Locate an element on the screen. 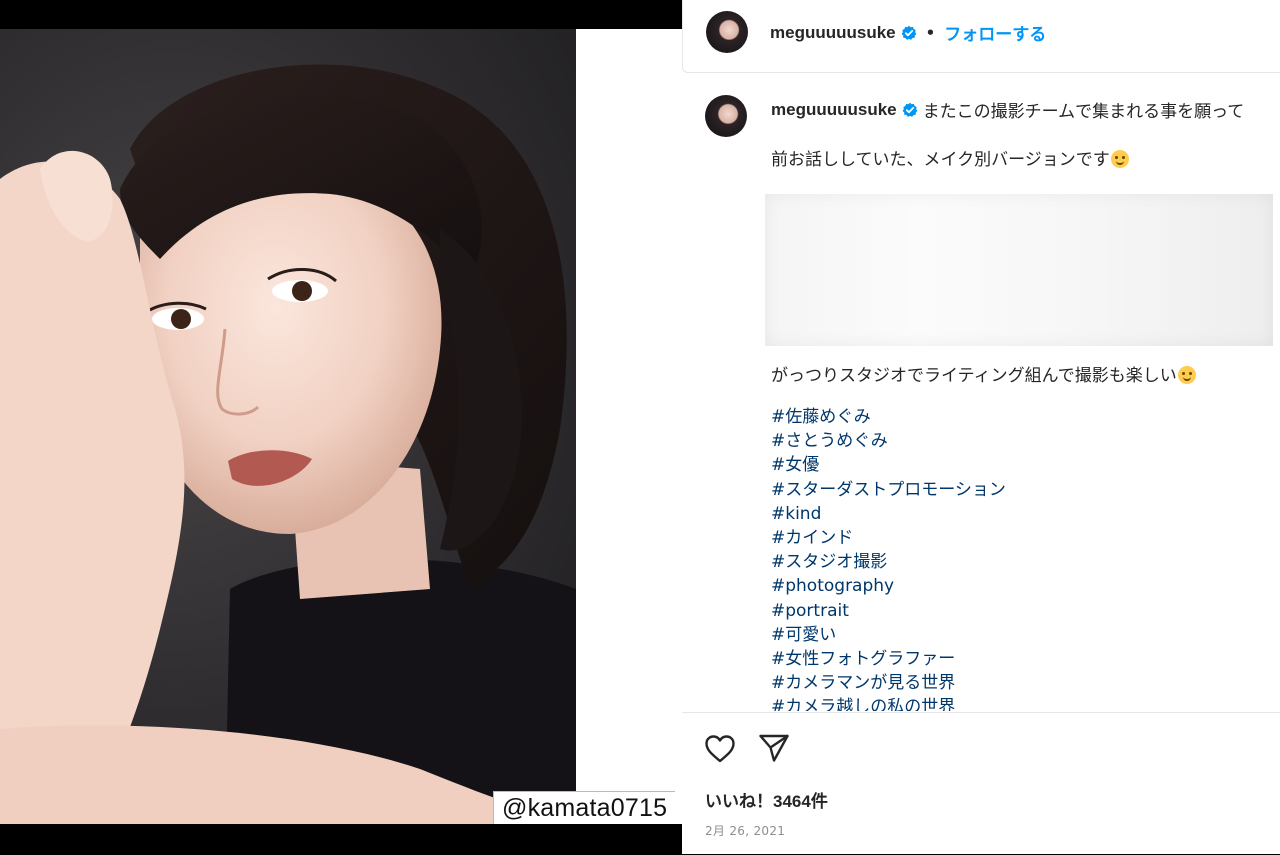  header-username: meguuuuusuke is located at coordinates (833, 33).